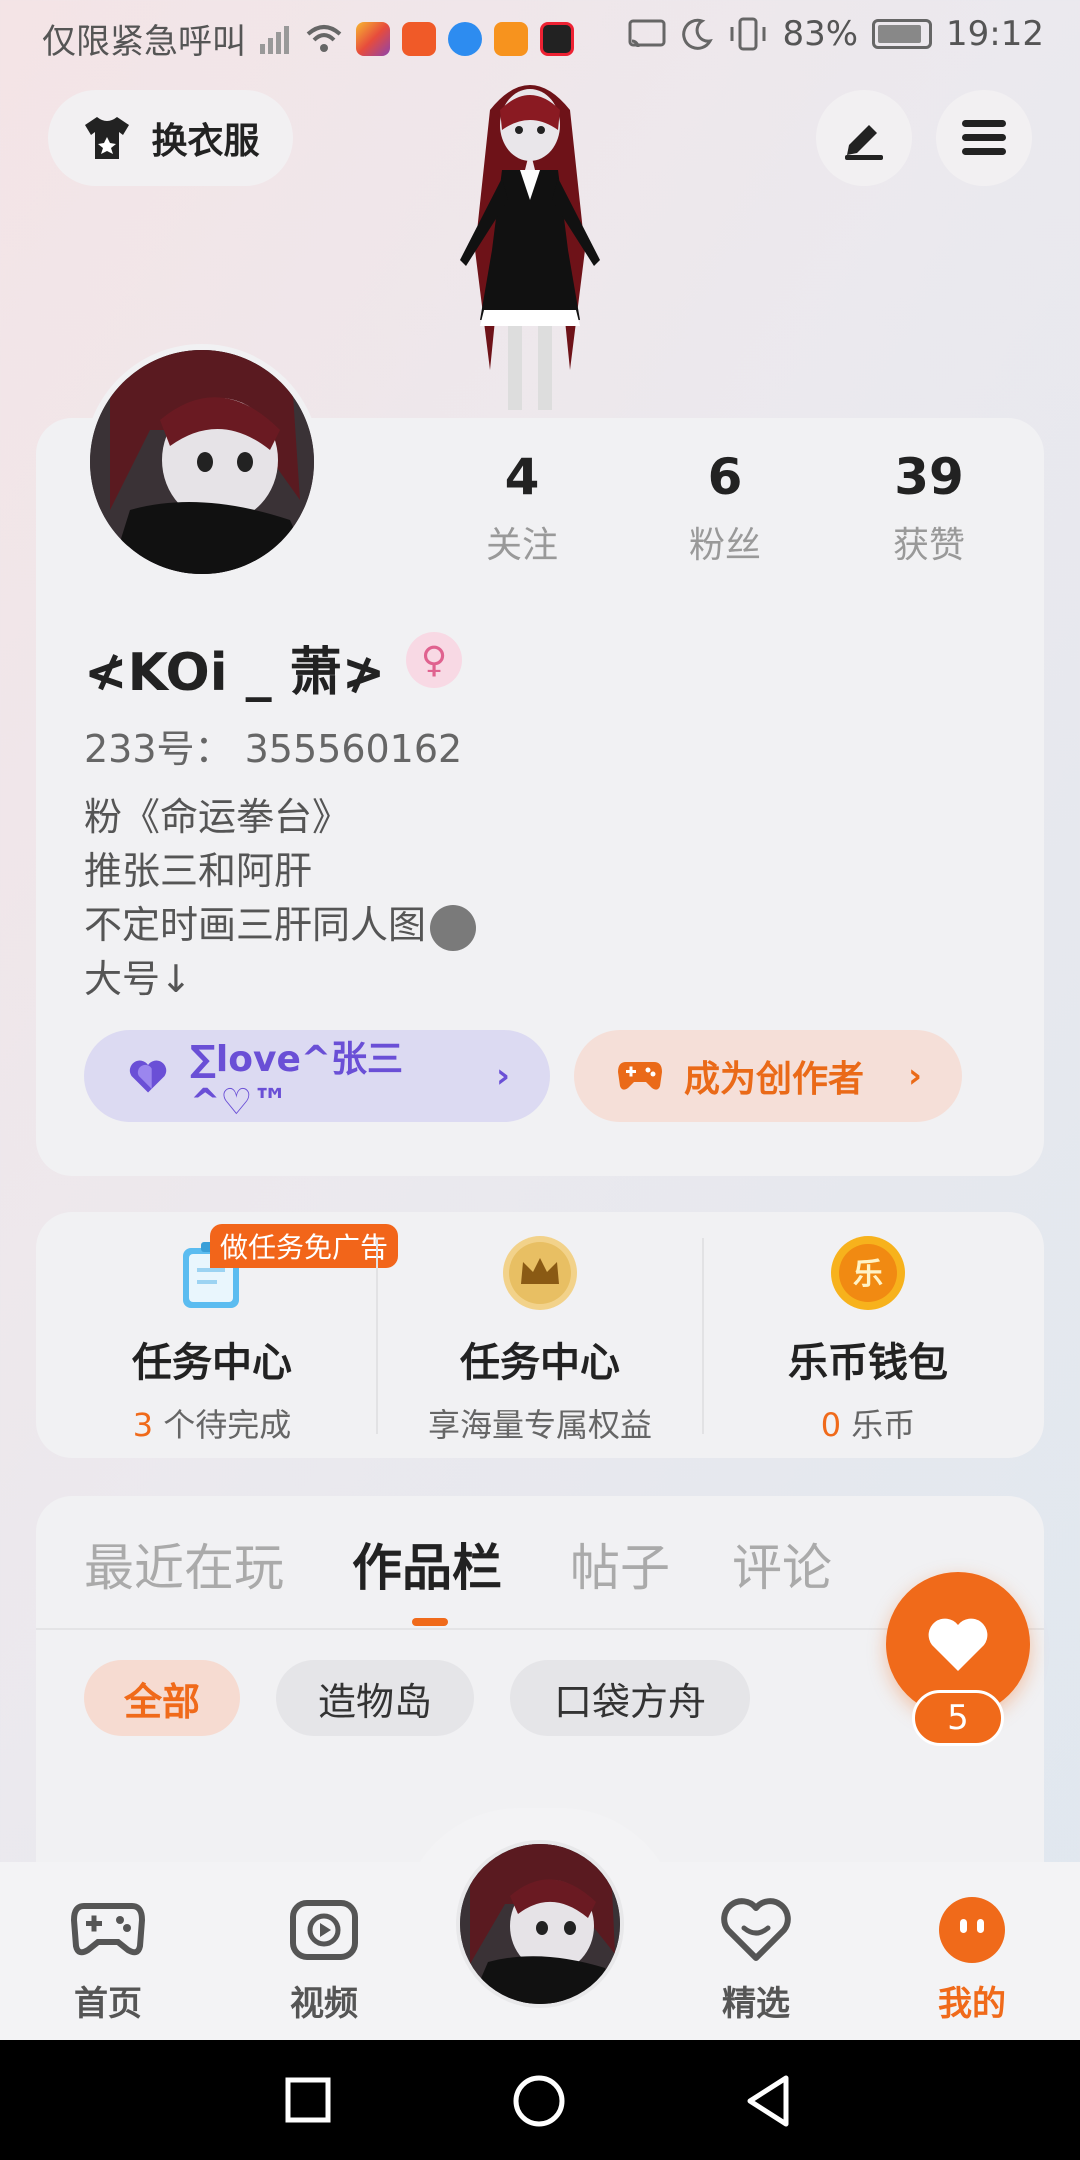 Image resolution: width=1080 pixels, height=2160 pixels. I want to click on nav-featured-label: 精选, so click(756, 2004).